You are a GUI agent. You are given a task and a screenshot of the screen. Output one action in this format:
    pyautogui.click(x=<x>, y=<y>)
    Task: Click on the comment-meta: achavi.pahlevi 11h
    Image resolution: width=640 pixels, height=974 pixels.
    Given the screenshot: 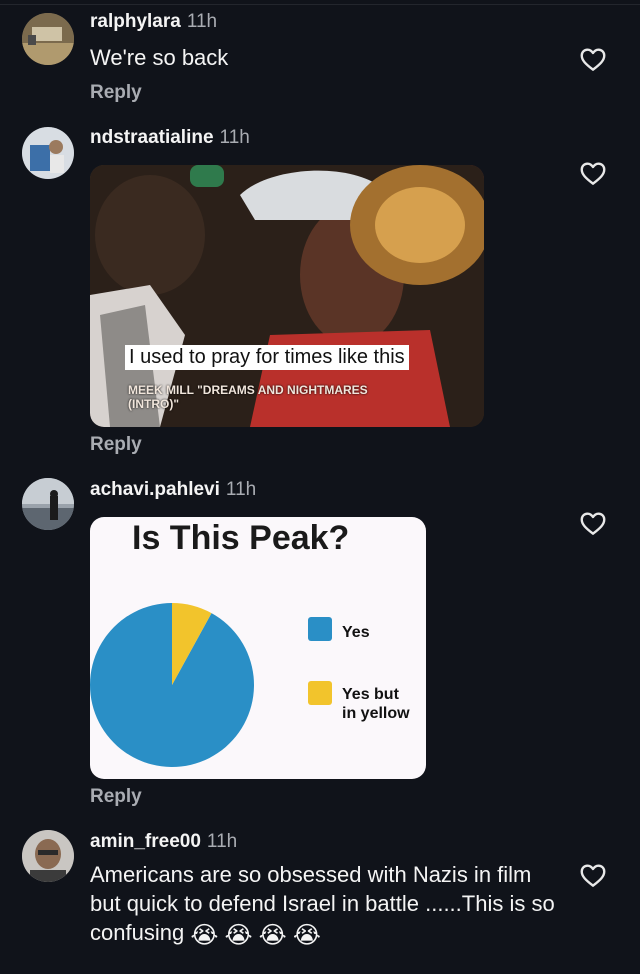 What is the action you would take?
    pyautogui.click(x=173, y=490)
    